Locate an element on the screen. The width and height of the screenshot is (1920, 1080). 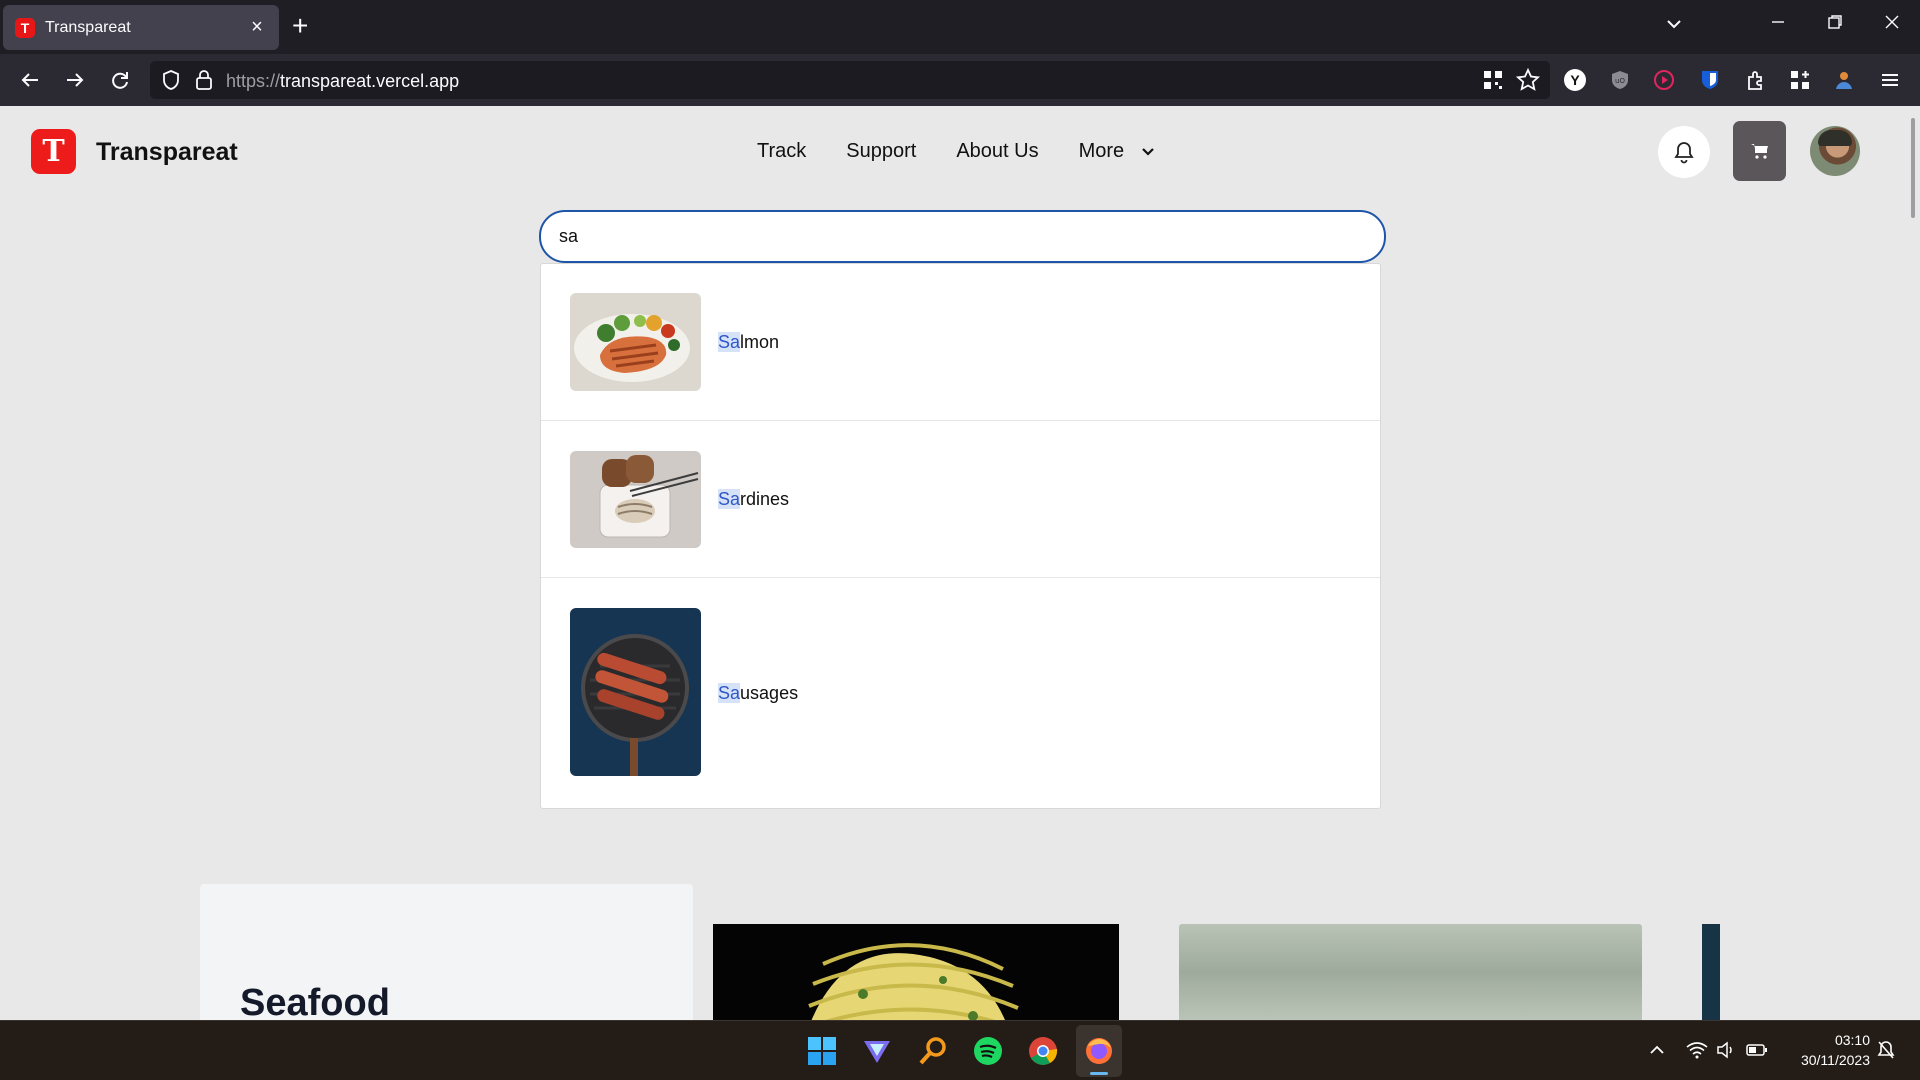
firefox-icon is located at coordinates (1099, 1051).